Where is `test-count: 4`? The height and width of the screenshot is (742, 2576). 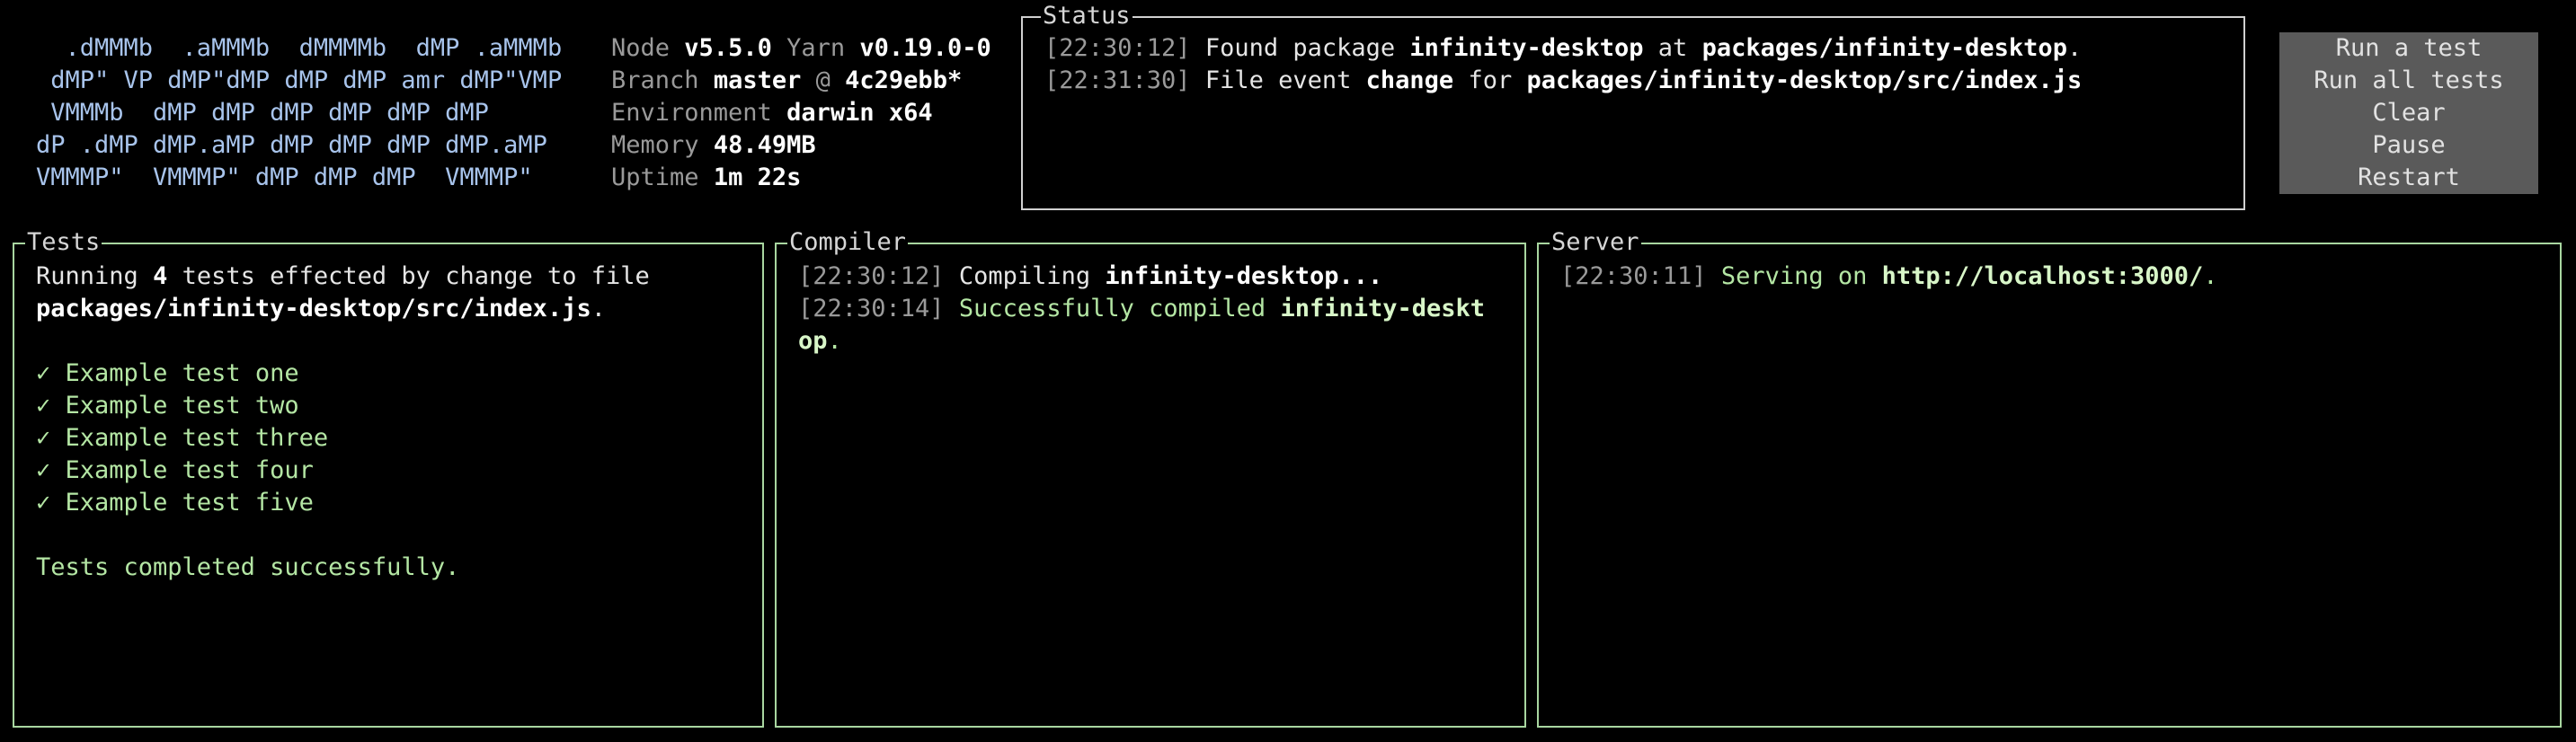 test-count: 4 is located at coordinates (160, 276).